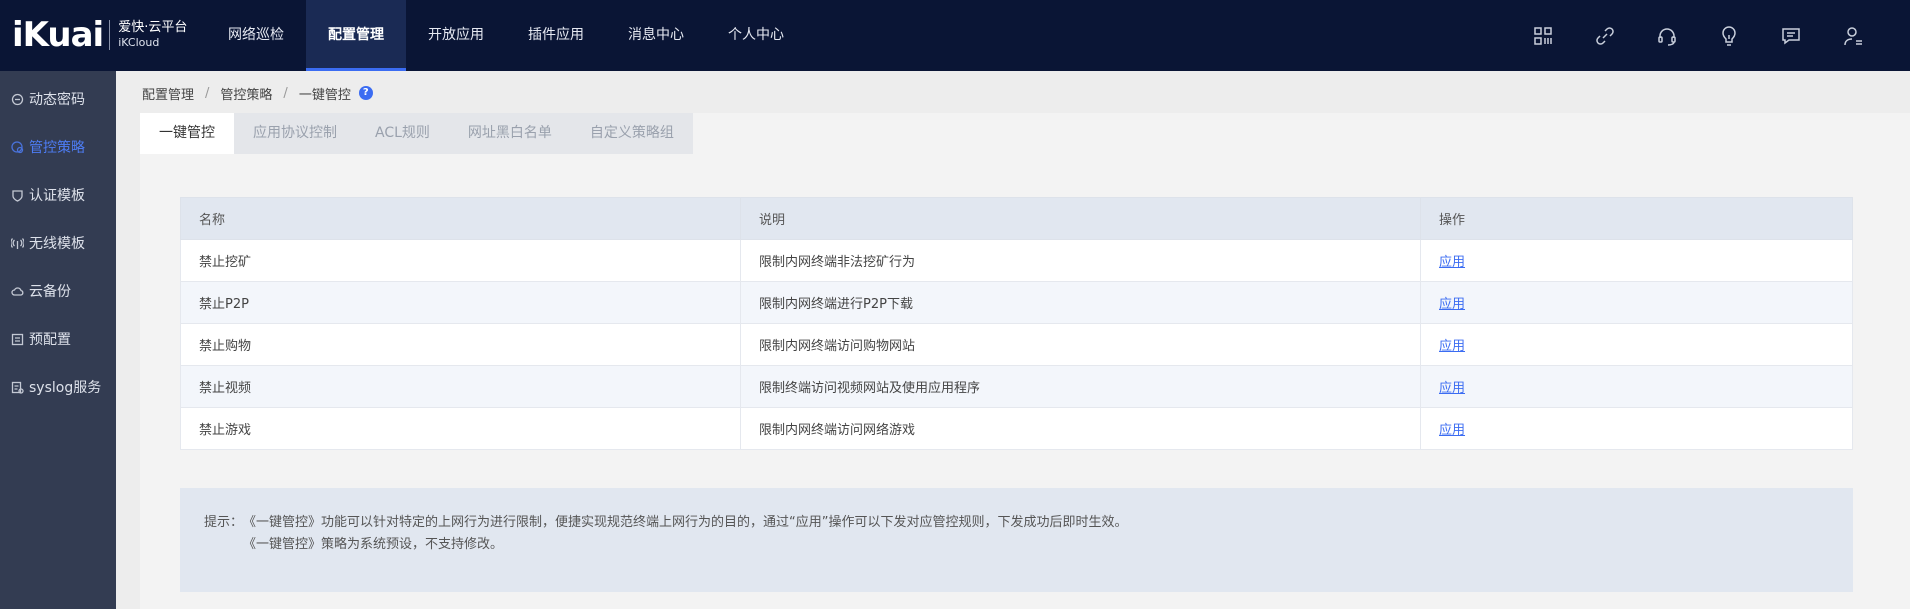 The height and width of the screenshot is (609, 1910). I want to click on sidebar-item-label: 云备份, so click(50, 292).